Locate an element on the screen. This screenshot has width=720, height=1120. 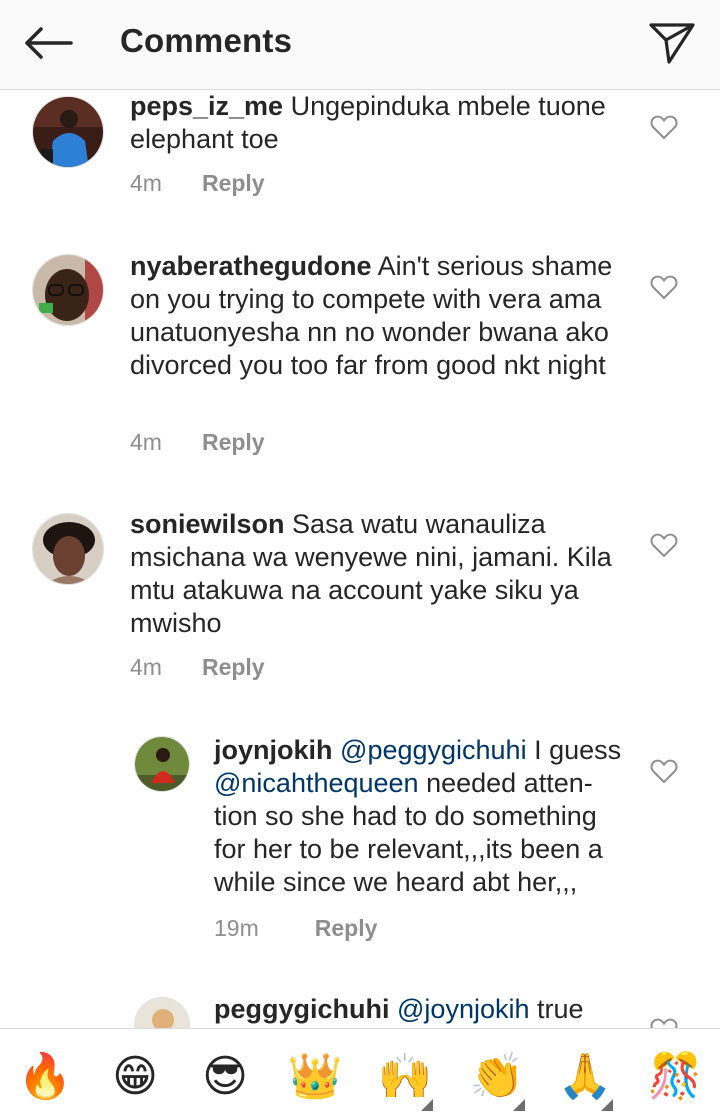
comment-username: peggygichuhi is located at coordinates (302, 1009).